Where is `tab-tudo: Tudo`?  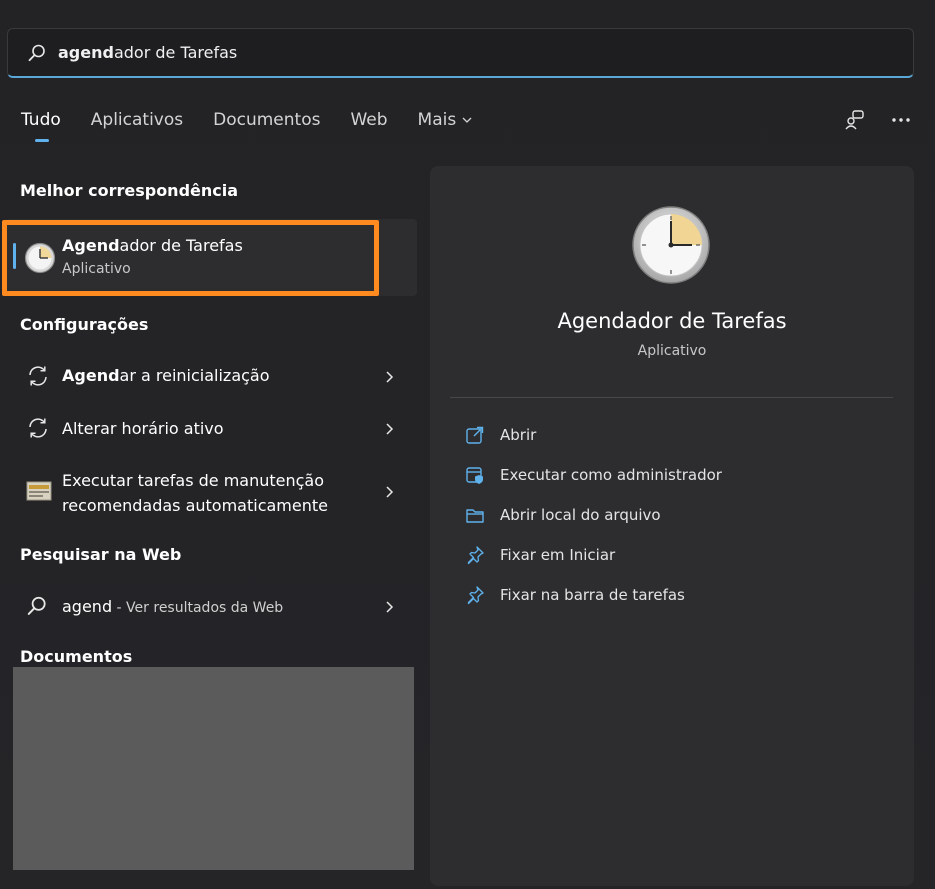
tab-tudo: Tudo is located at coordinates (41, 126).